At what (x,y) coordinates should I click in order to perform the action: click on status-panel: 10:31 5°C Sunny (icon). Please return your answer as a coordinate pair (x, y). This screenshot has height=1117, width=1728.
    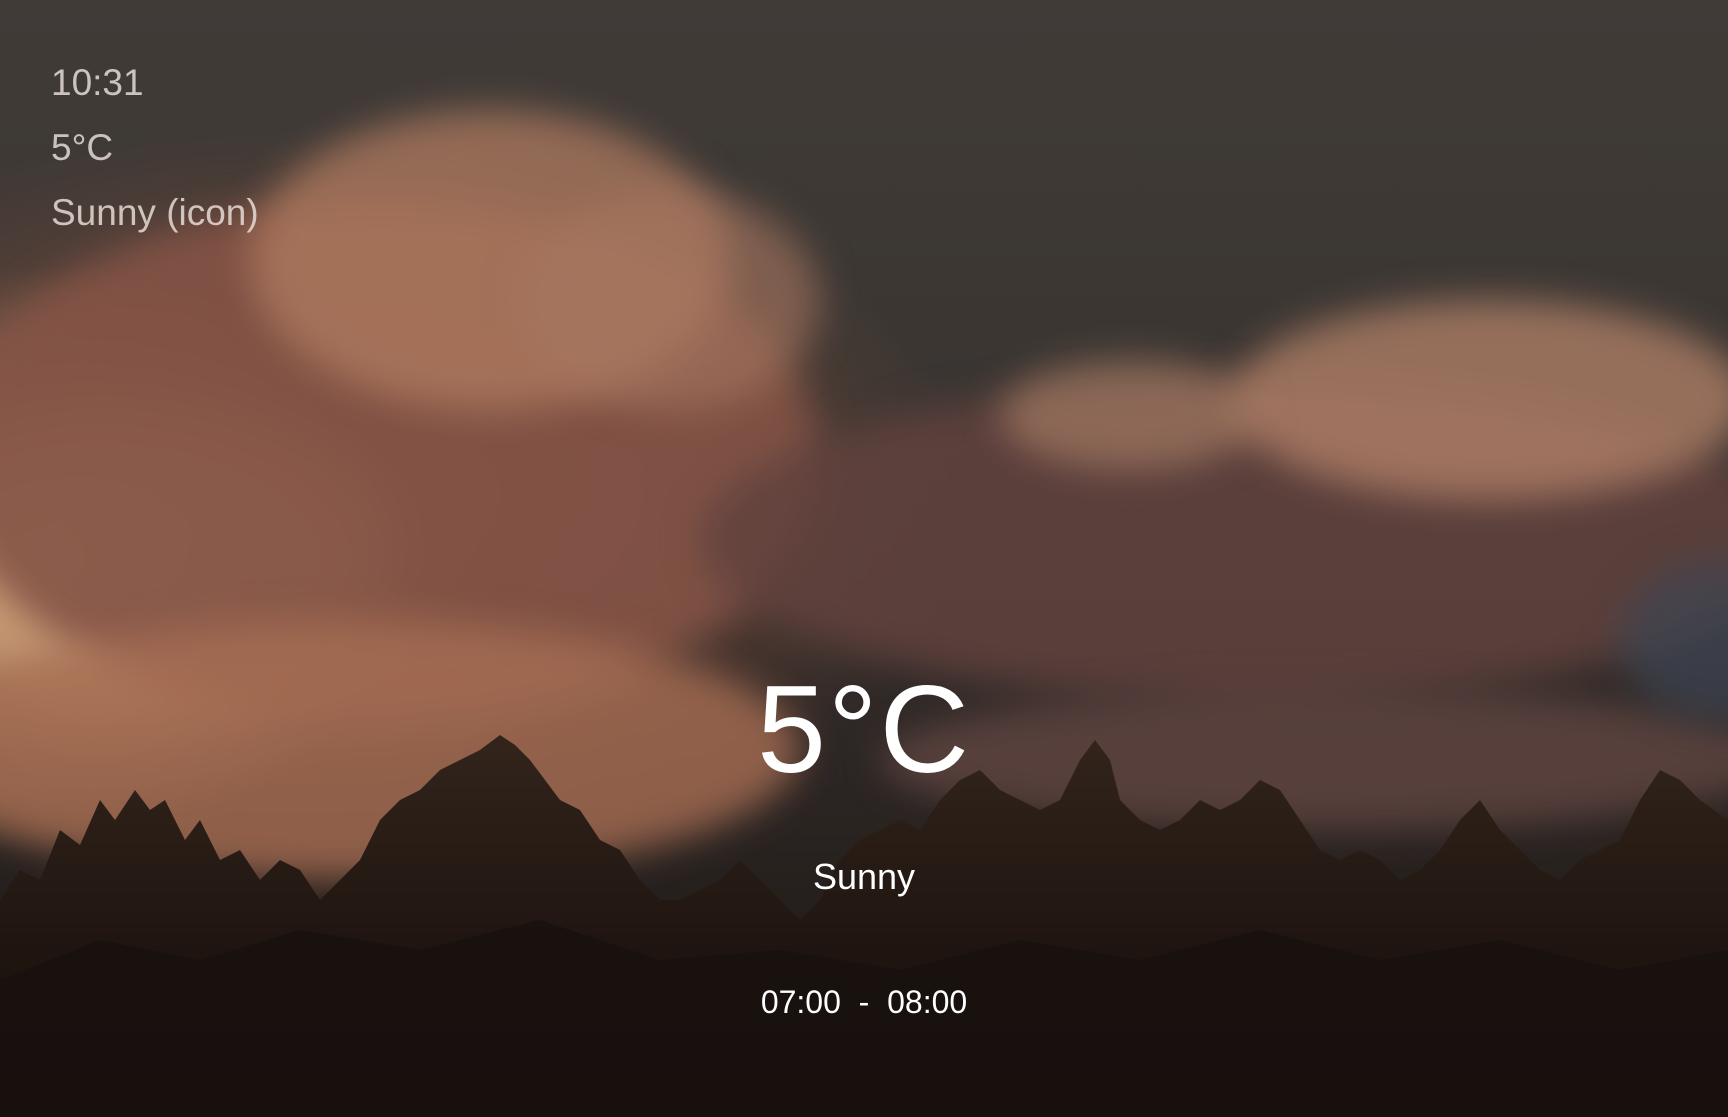
    Looking at the image, I should click on (155, 147).